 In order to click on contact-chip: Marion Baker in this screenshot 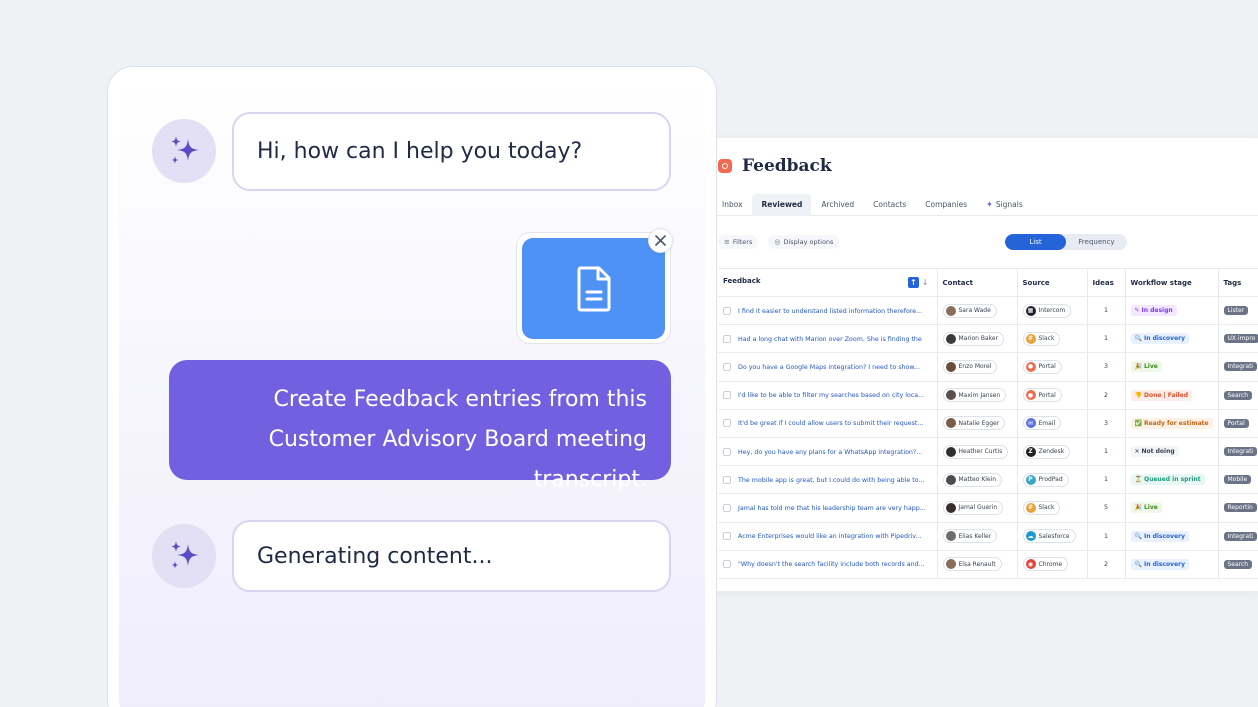, I will do `click(973, 338)`.